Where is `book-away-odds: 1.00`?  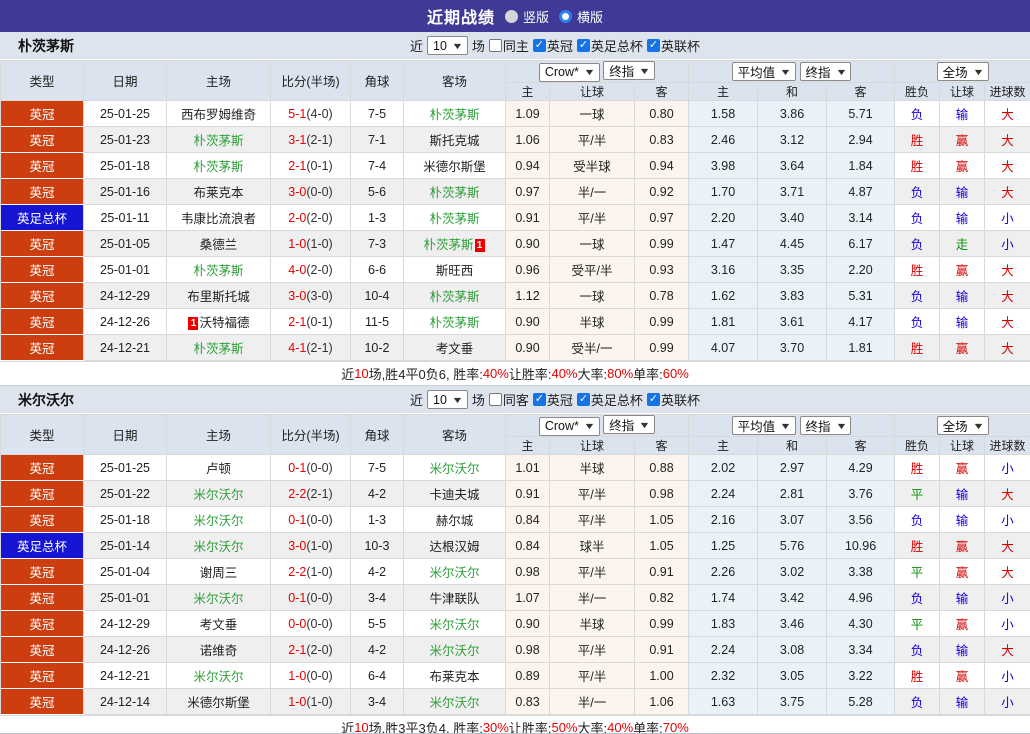 book-away-odds: 1.00 is located at coordinates (661, 675).